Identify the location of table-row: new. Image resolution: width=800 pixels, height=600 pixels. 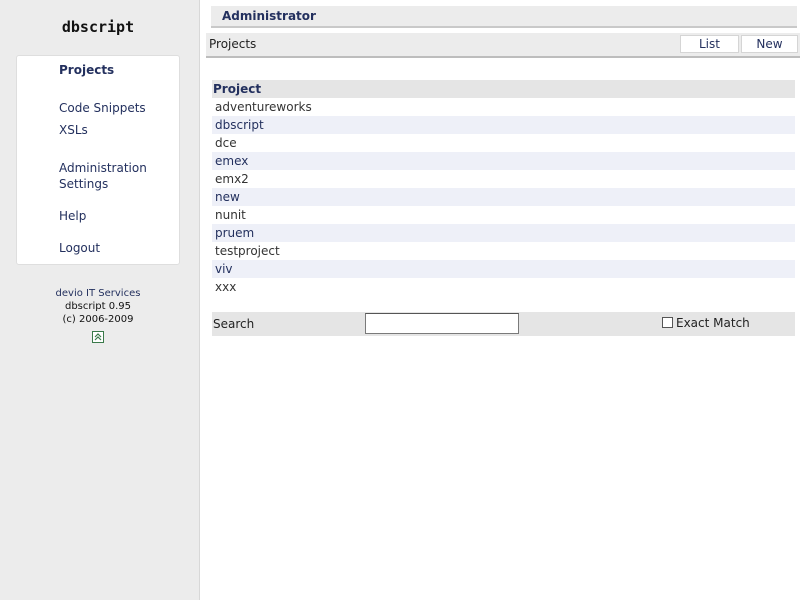
(503, 197).